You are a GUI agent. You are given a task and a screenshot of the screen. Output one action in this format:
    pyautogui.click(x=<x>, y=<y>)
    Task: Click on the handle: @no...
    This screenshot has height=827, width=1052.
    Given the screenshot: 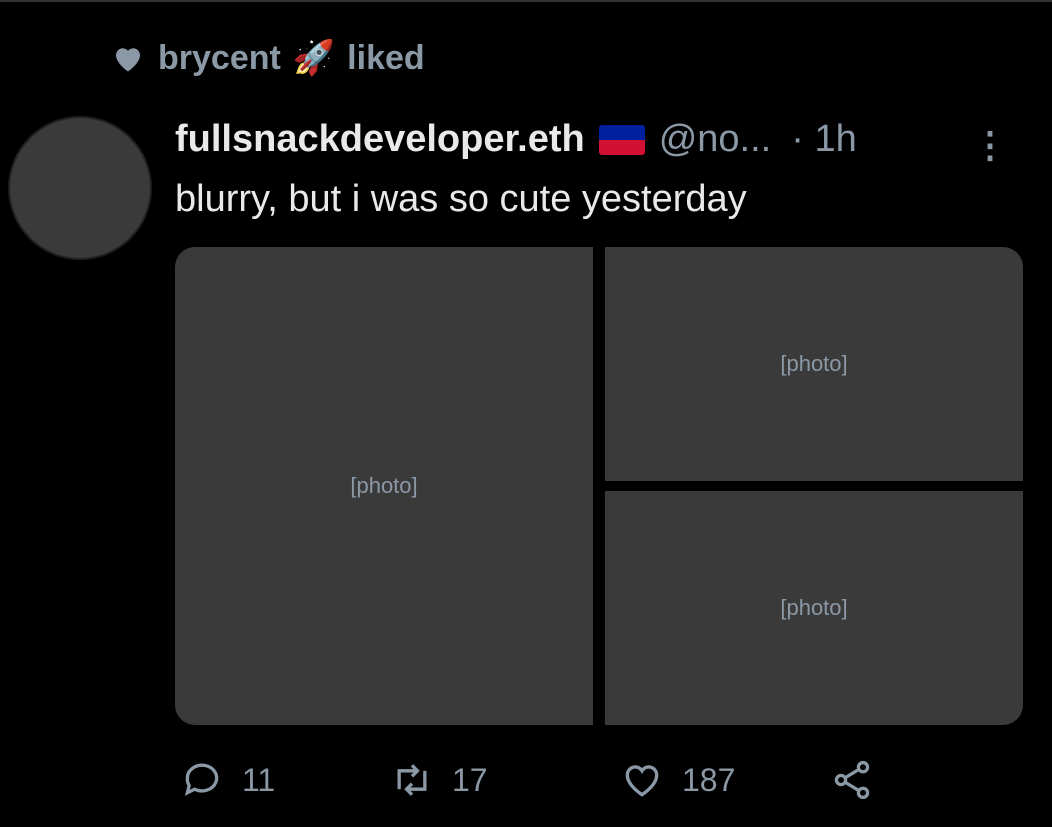 What is the action you would take?
    pyautogui.click(x=715, y=139)
    